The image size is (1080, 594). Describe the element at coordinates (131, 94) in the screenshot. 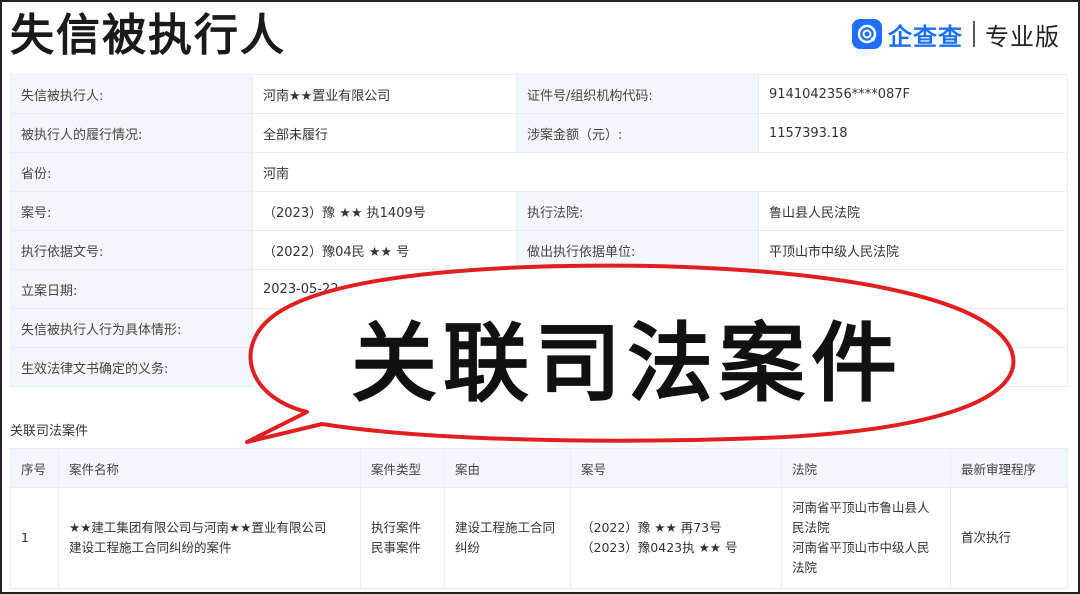

I see `label-dishonest-person: 失信被执行人:` at that location.